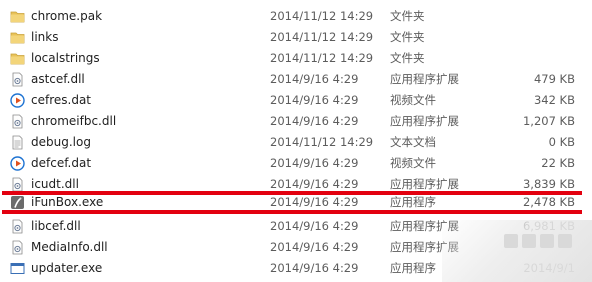 This screenshot has height=282, width=592. What do you see at coordinates (61, 142) in the screenshot?
I see `file-name: debug.log` at bounding box center [61, 142].